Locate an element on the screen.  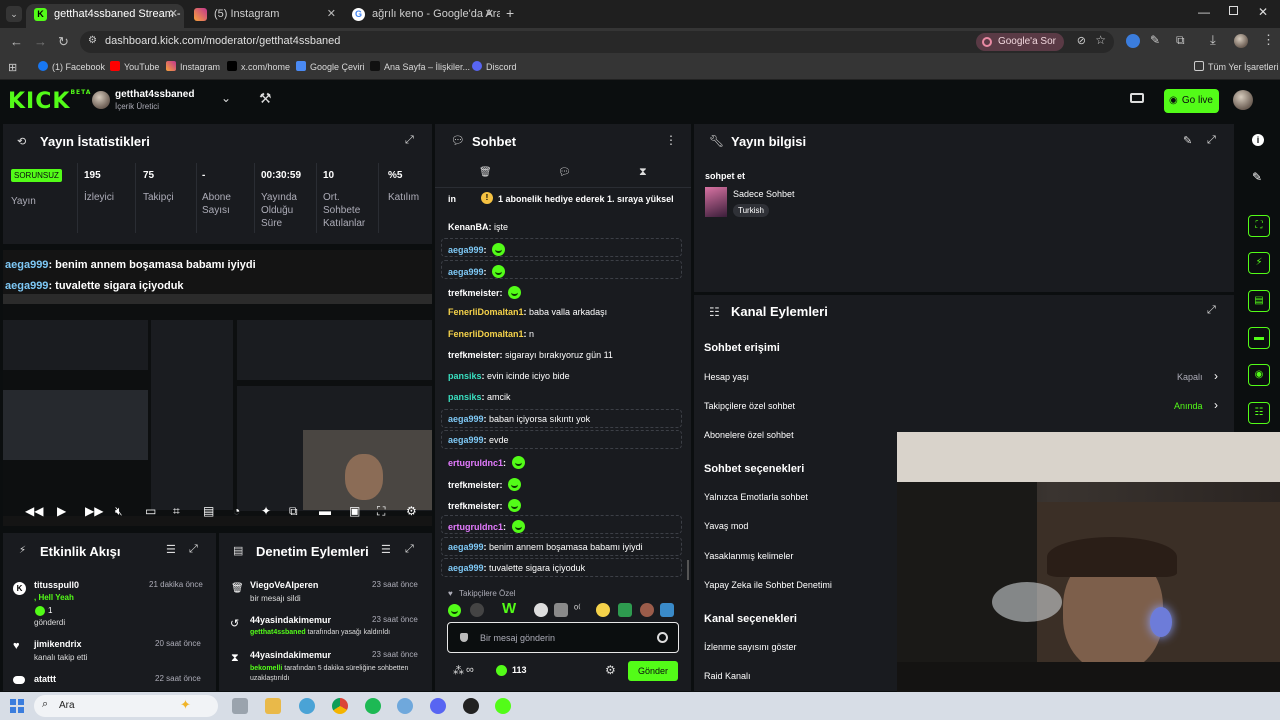
edit-pencil-icon: ✎ is located at coordinates (1257, 177).